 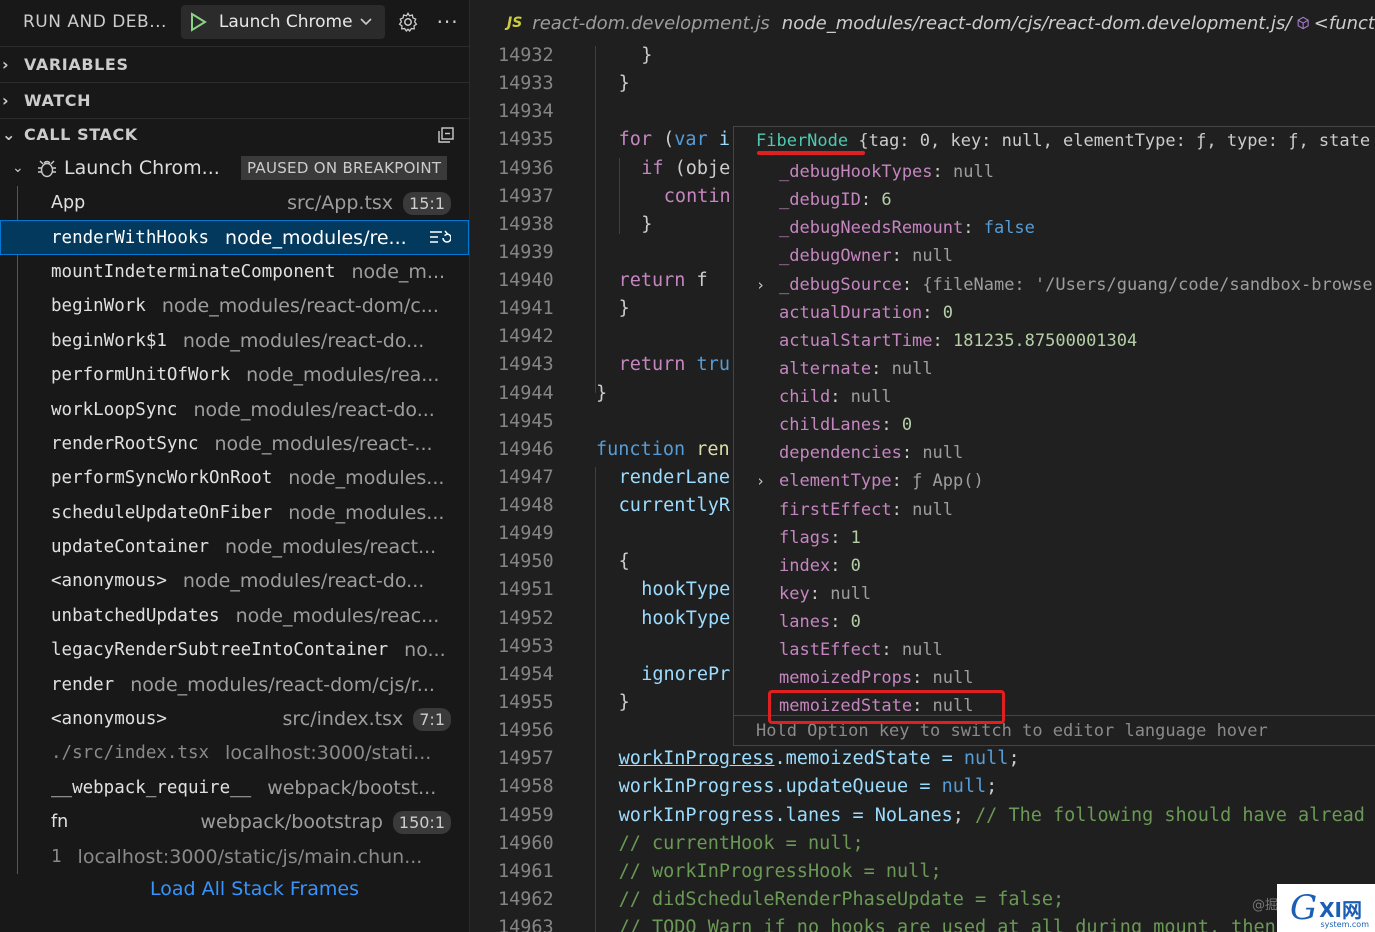 I want to click on line-number: 14939, so click(x=526, y=252).